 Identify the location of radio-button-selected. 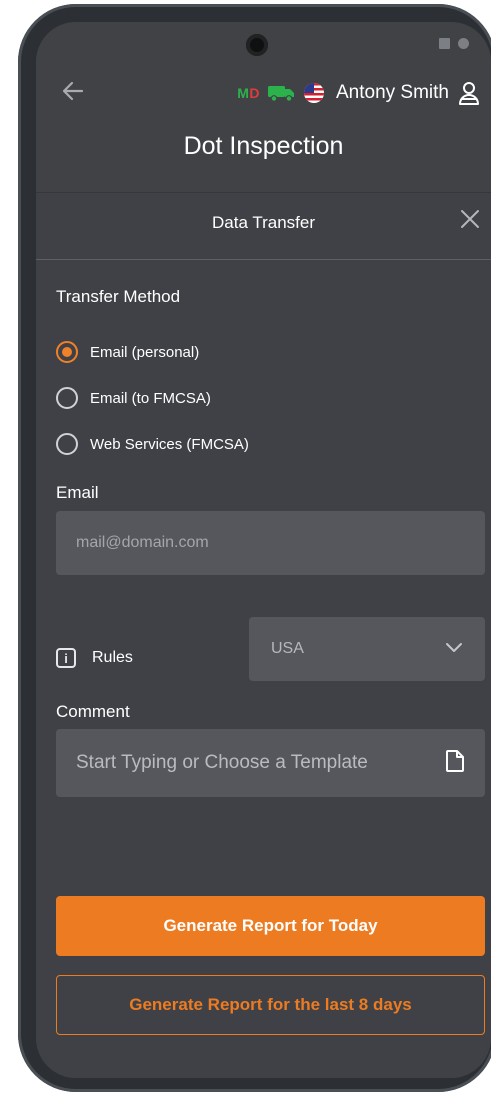
(67, 352).